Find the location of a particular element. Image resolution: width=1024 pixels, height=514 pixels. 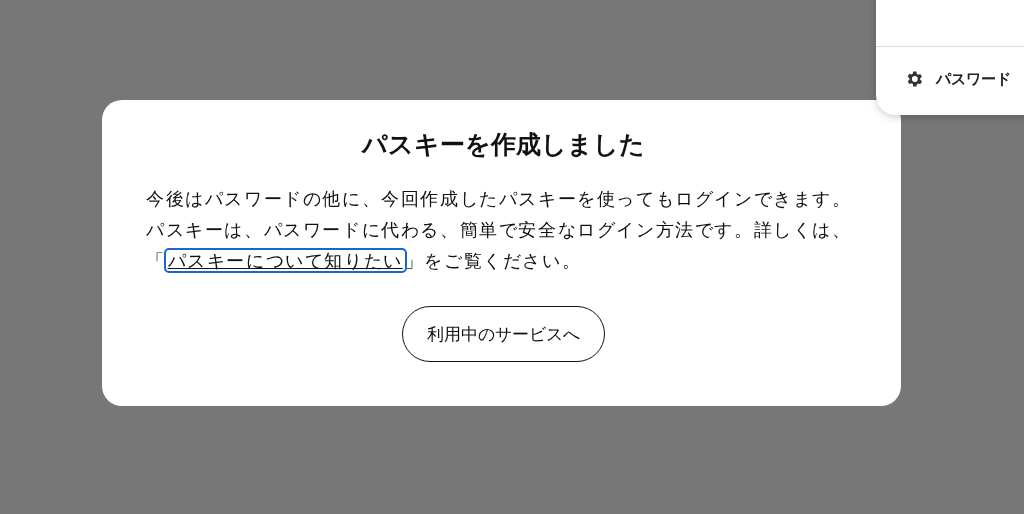

dialog-title: パスキーを作成しました is located at coordinates (503, 145).